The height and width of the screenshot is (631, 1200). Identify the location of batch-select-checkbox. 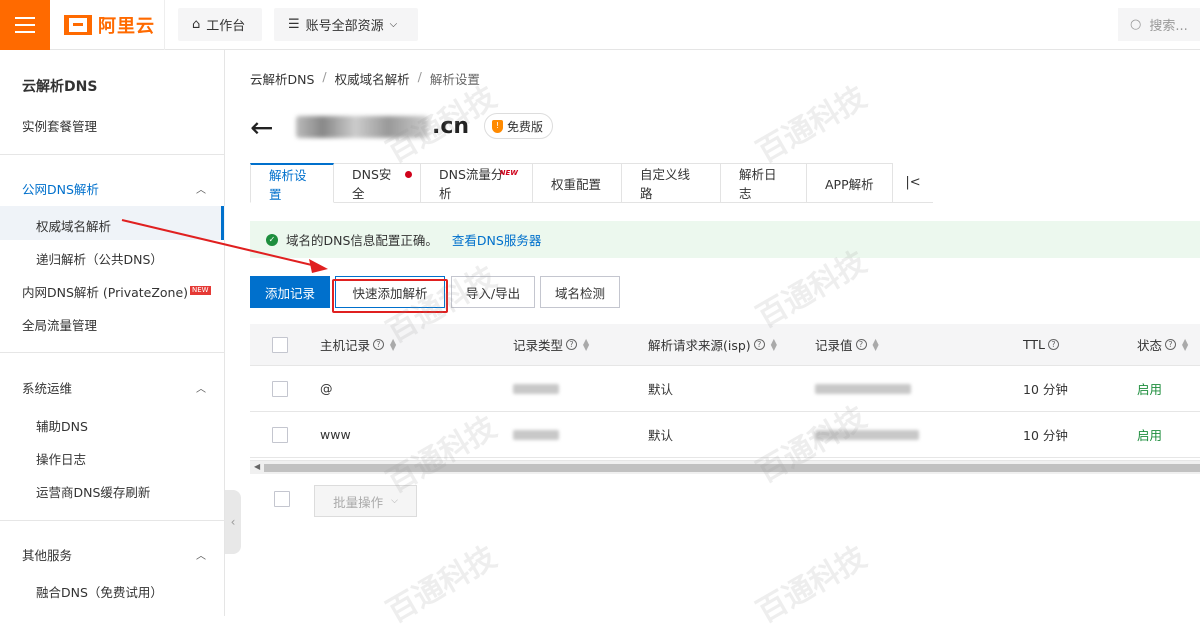
(282, 499).